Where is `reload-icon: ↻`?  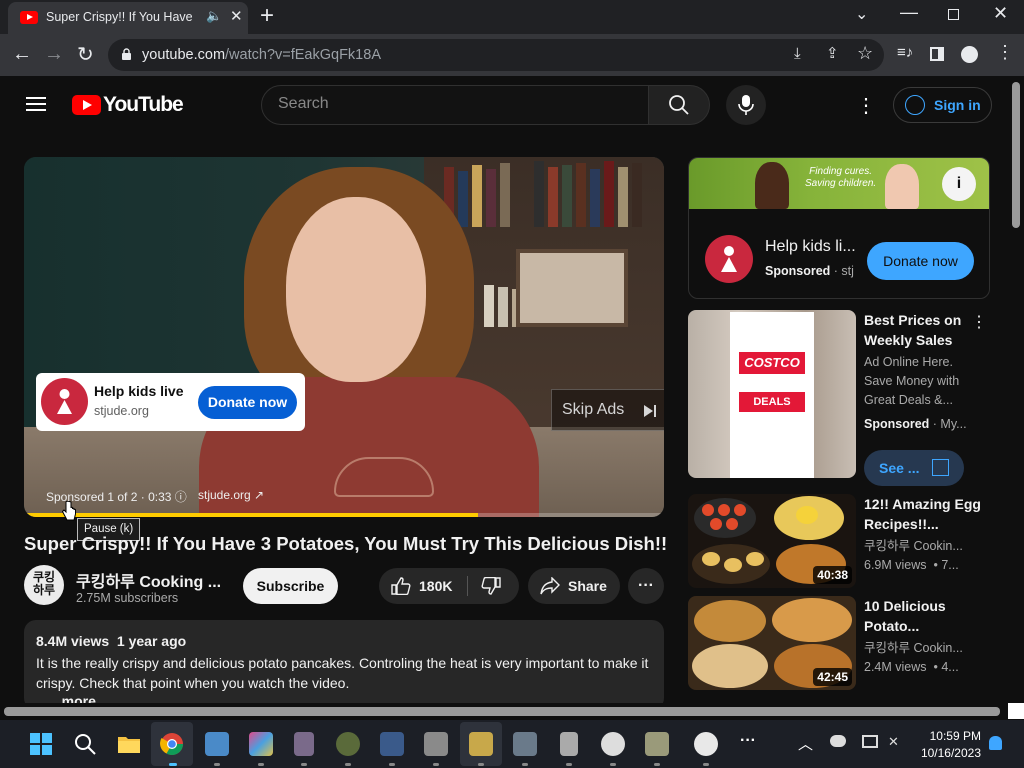 reload-icon: ↻ is located at coordinates (85, 54).